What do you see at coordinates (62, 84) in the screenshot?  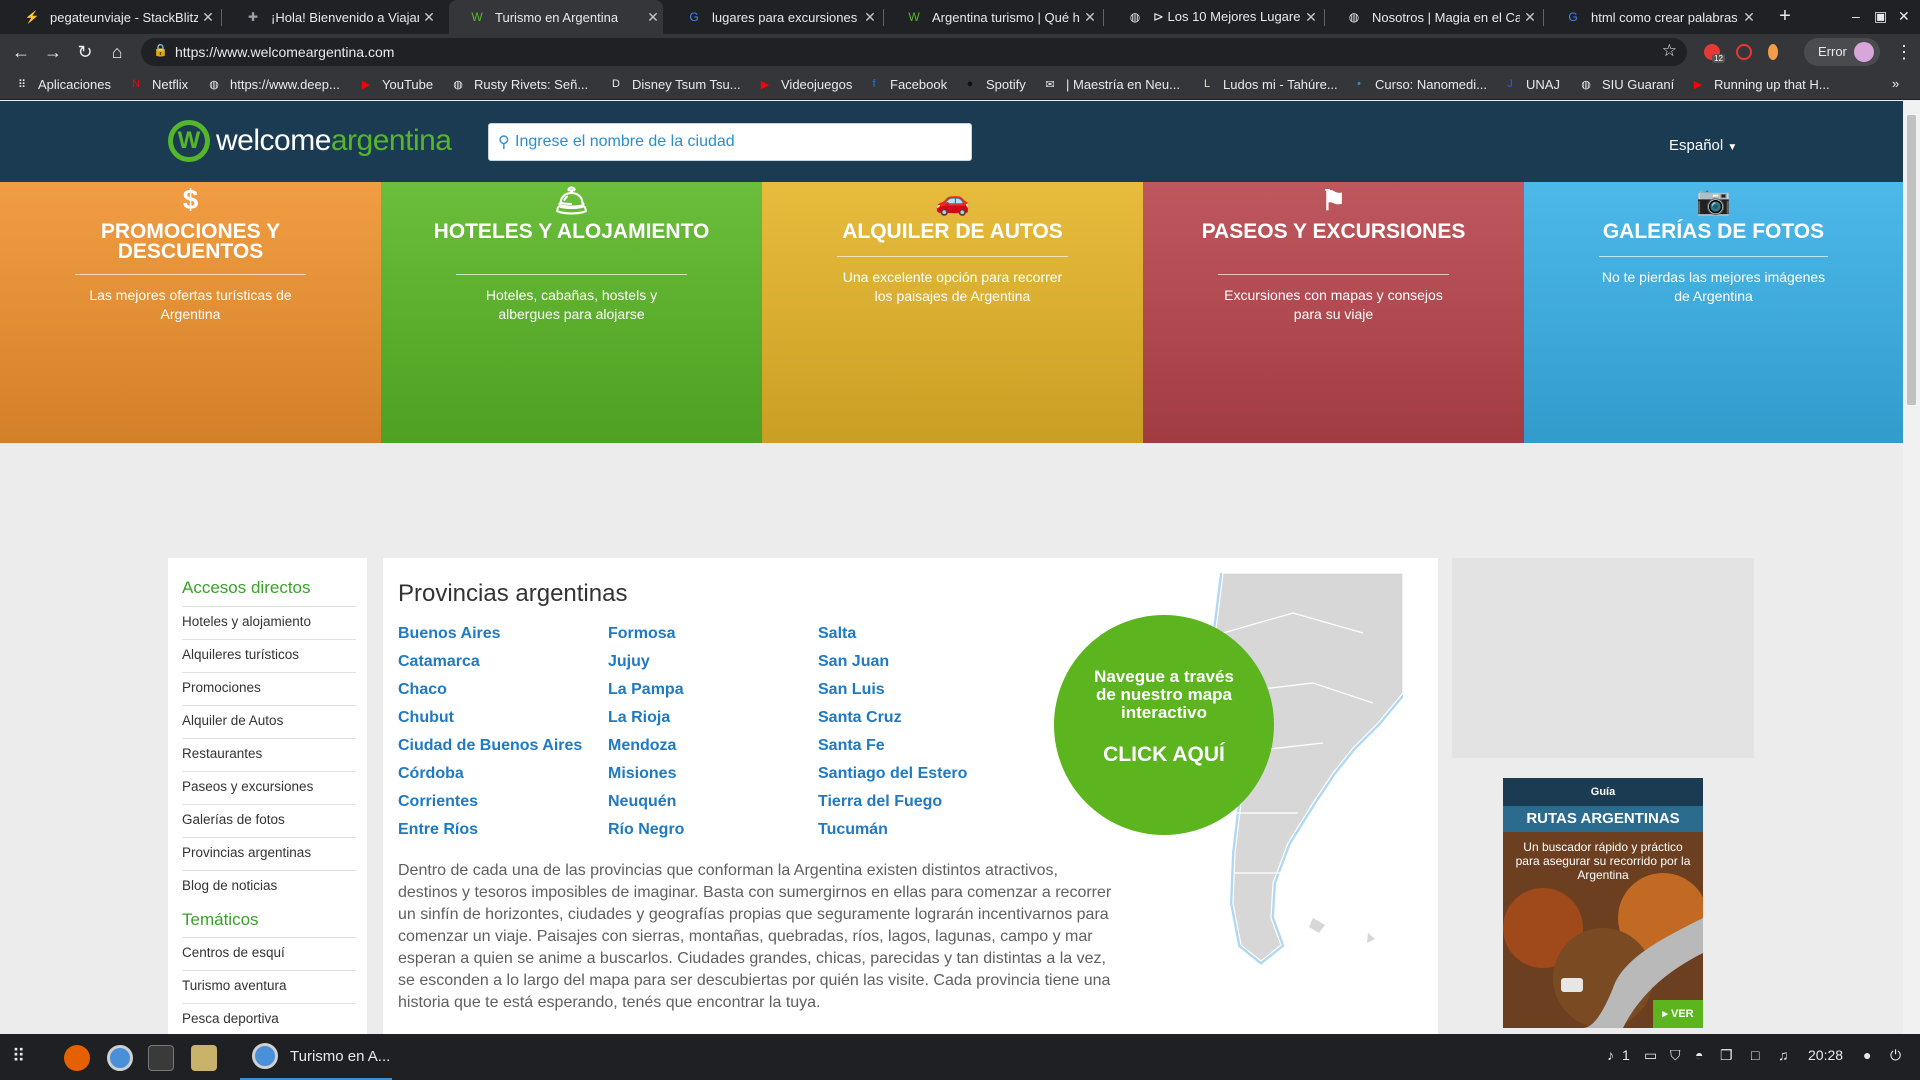 I see `bookmark-item: ⠿ Aplicaciones` at bounding box center [62, 84].